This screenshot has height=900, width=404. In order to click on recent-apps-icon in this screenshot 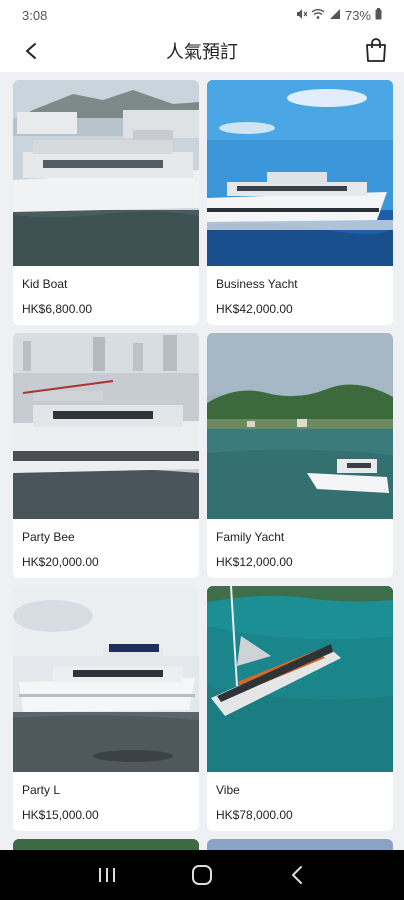, I will do `click(107, 875)`.